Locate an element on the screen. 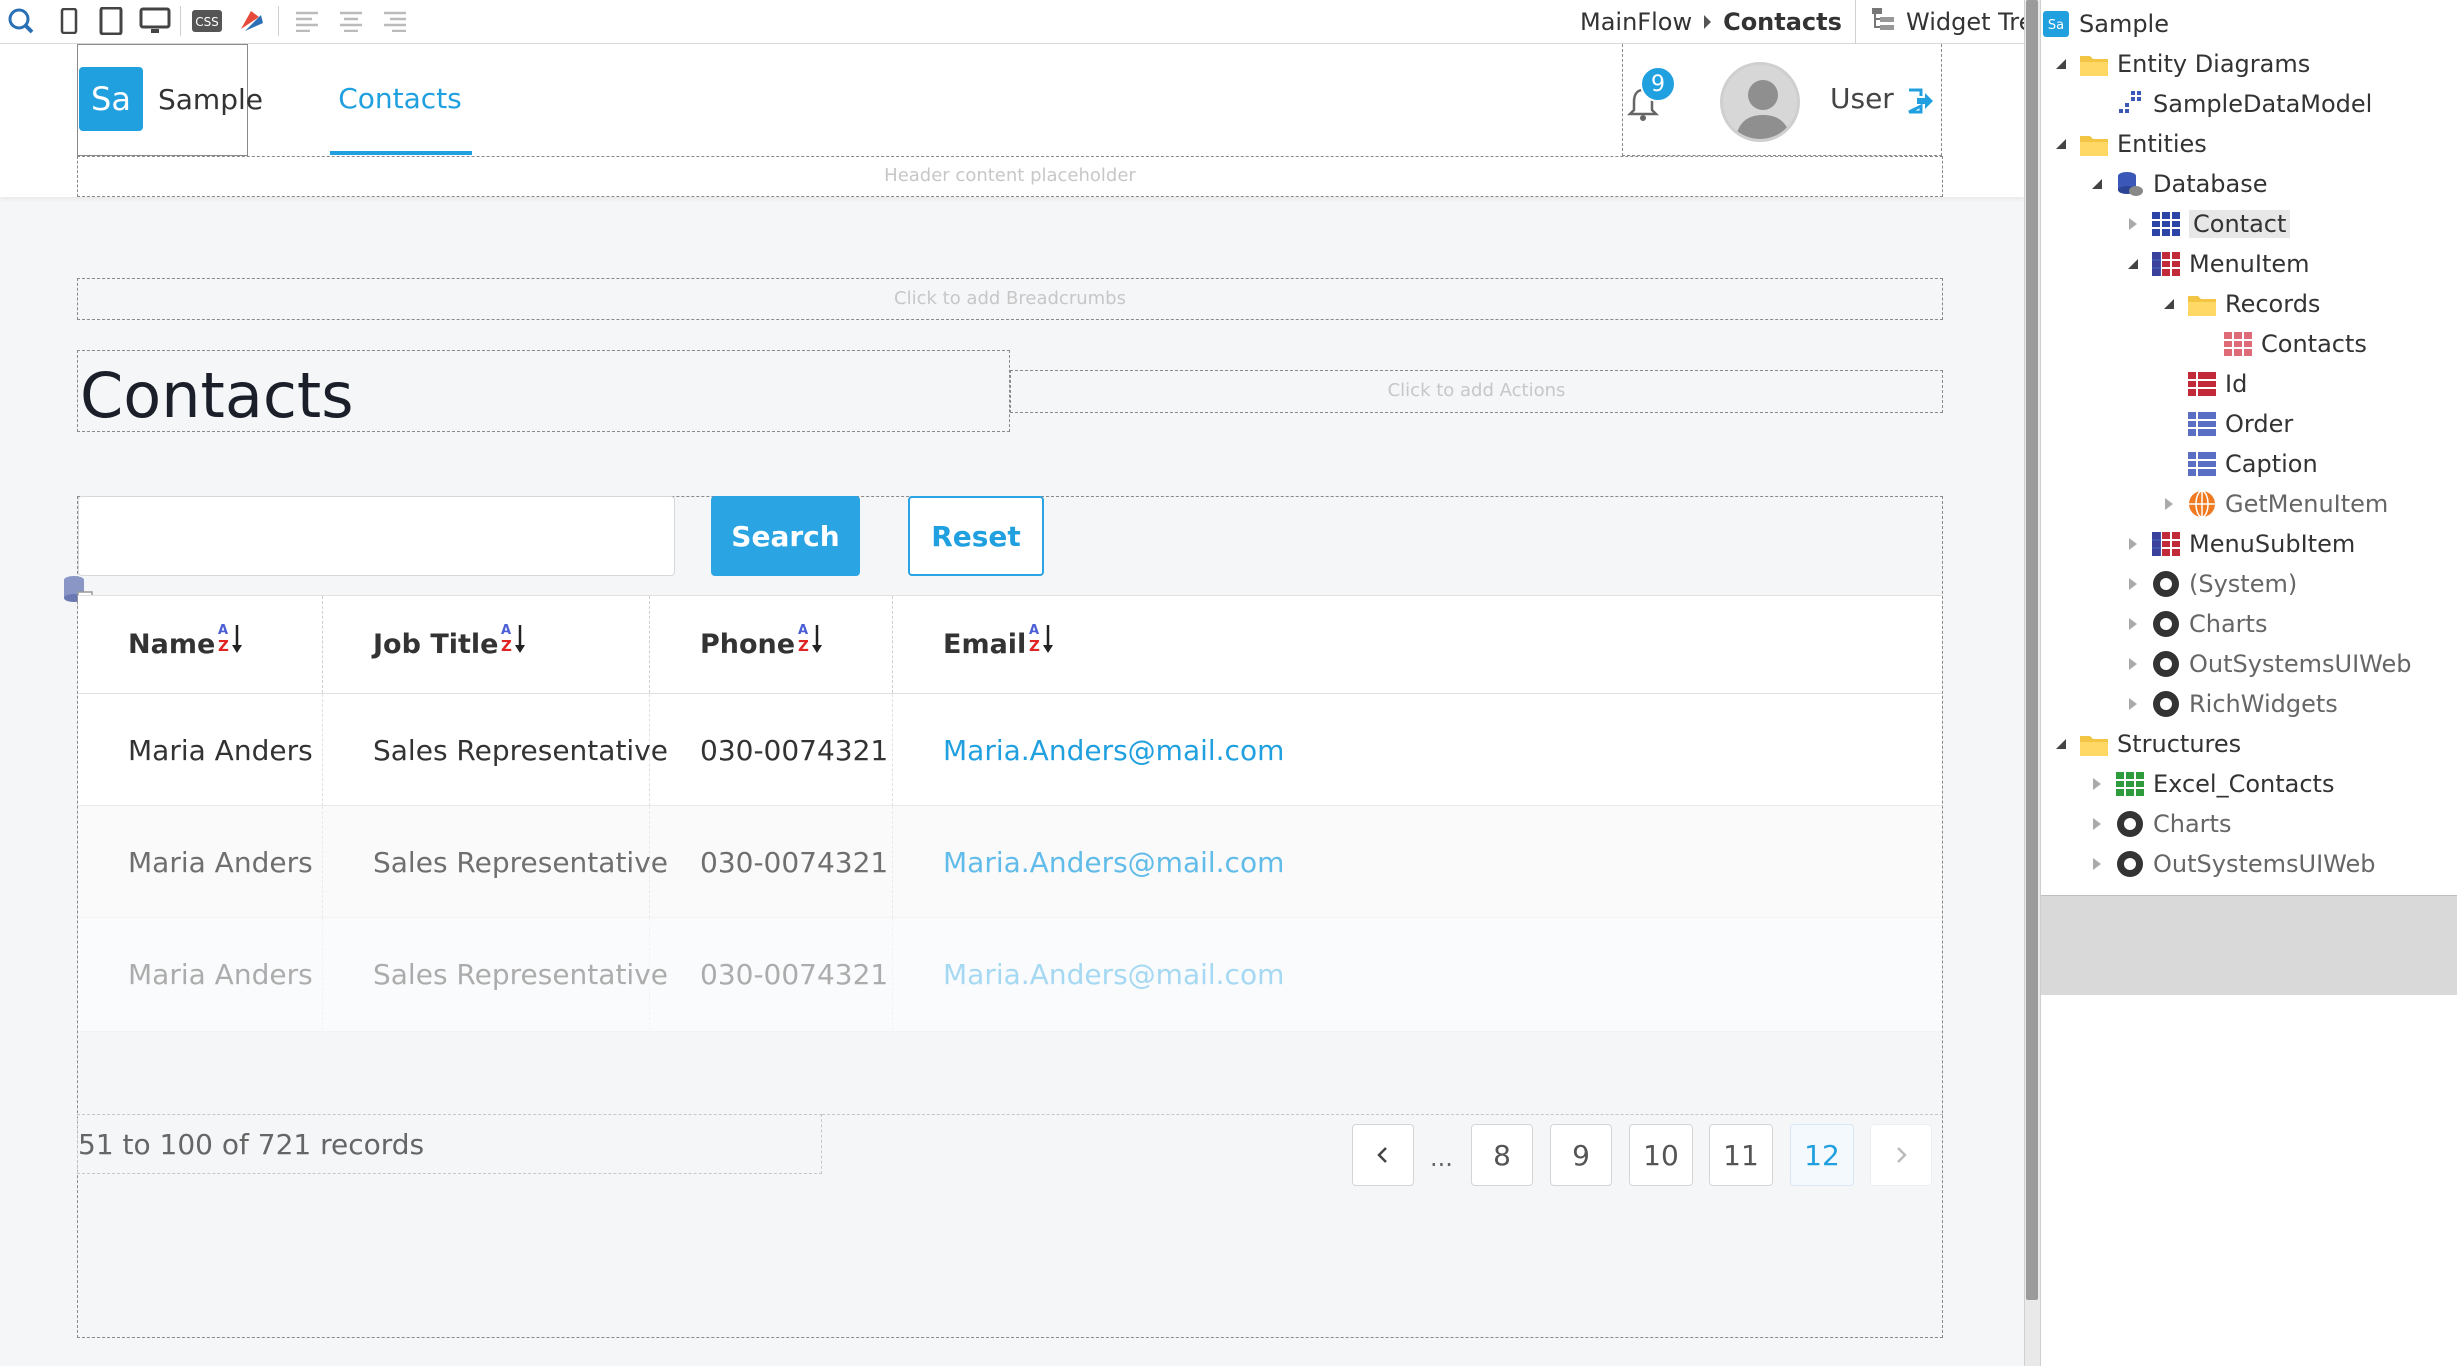  mobile-icon is located at coordinates (69, 21).